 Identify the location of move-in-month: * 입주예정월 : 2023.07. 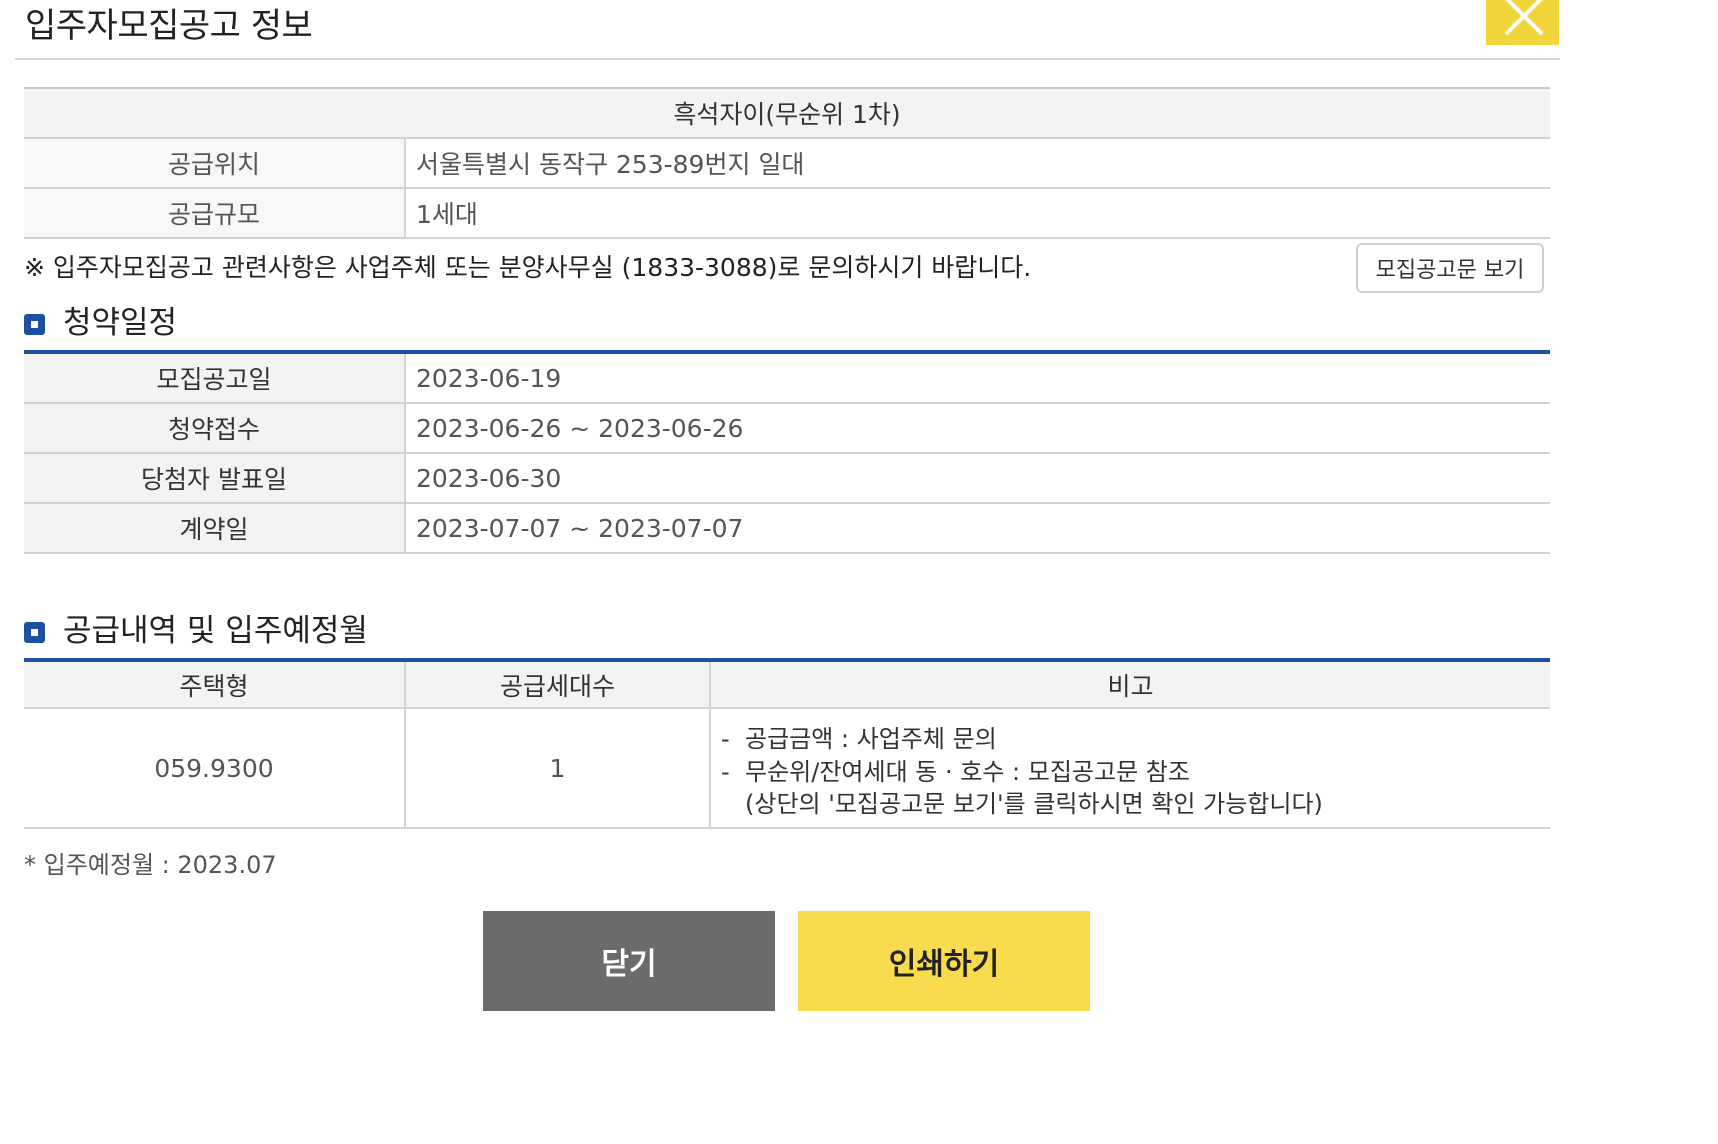
(150, 865).